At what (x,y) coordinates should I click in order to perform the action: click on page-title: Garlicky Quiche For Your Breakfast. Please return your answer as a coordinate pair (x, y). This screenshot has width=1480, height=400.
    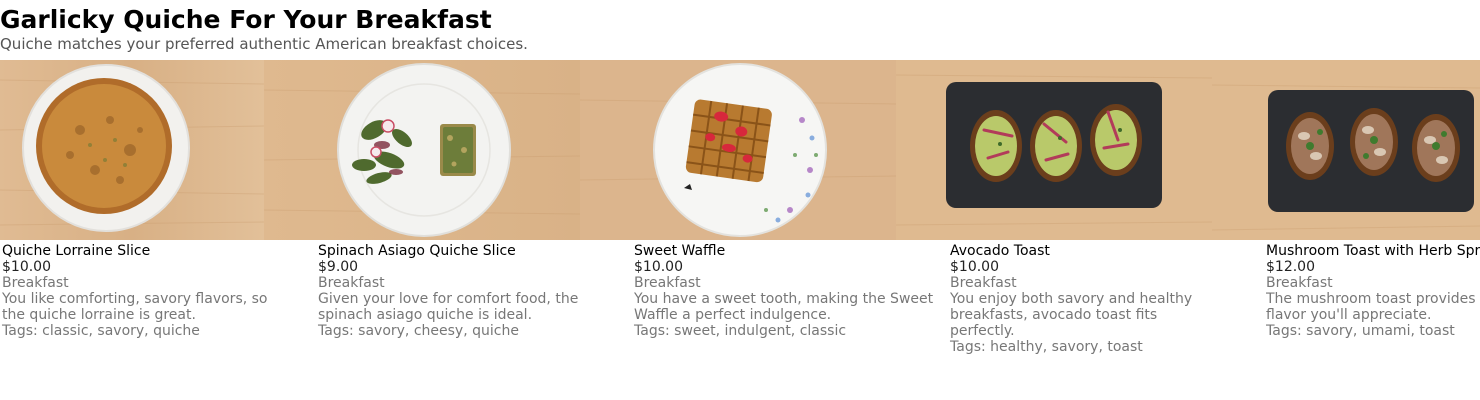
    Looking at the image, I should click on (246, 19).